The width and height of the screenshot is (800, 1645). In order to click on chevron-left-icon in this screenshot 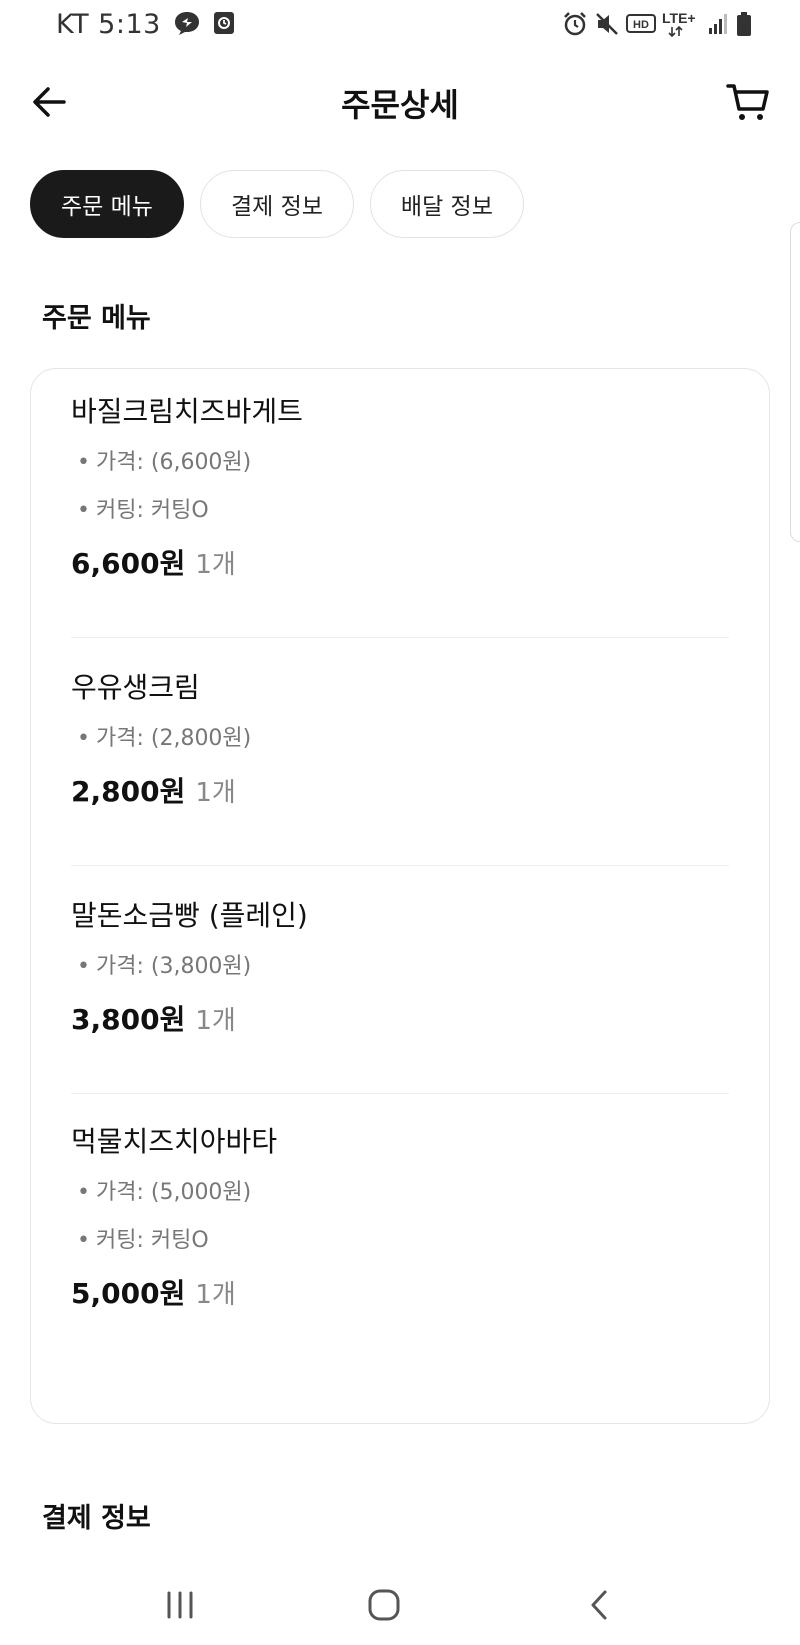, I will do `click(599, 1605)`.